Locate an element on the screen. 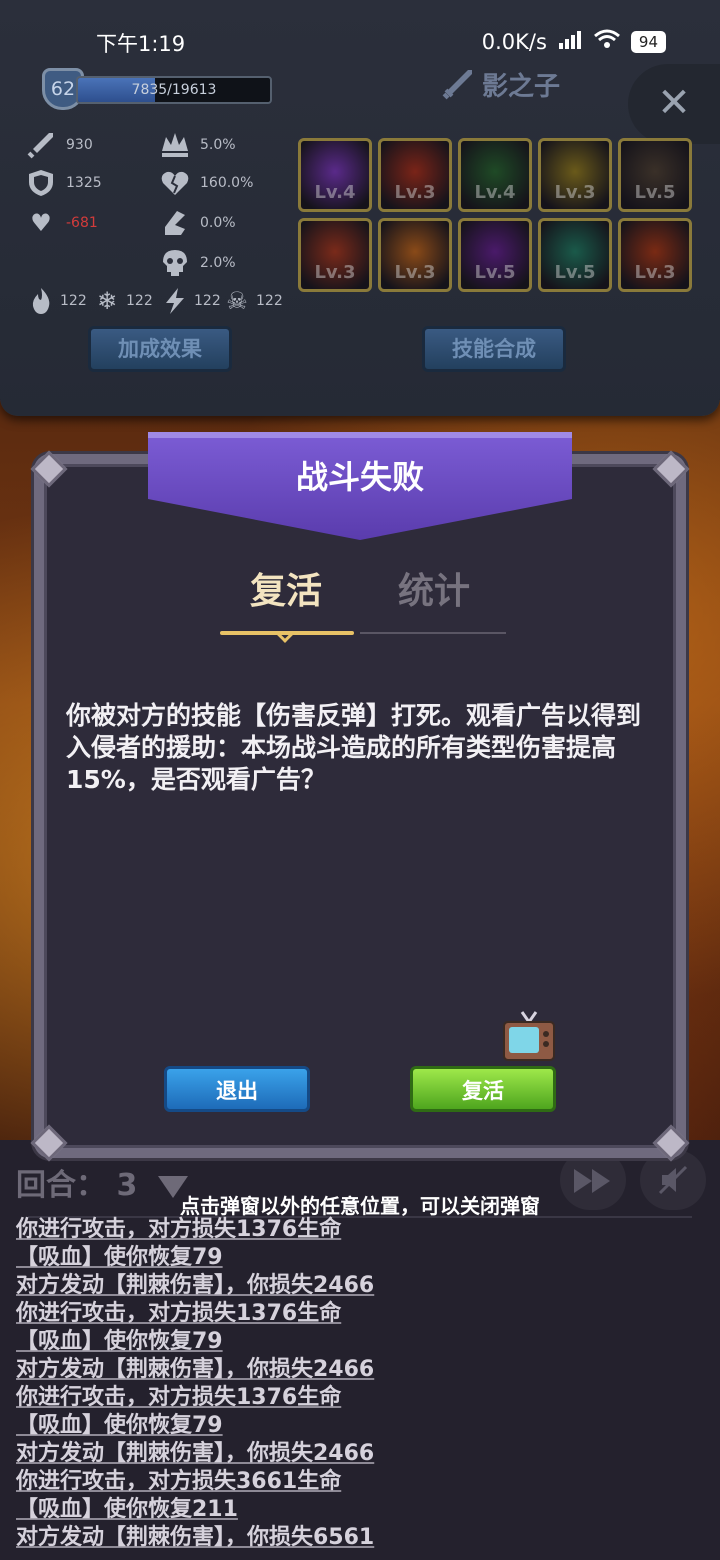 The image size is (720, 1560). snowflake-icon: ❄ is located at coordinates (107, 301).